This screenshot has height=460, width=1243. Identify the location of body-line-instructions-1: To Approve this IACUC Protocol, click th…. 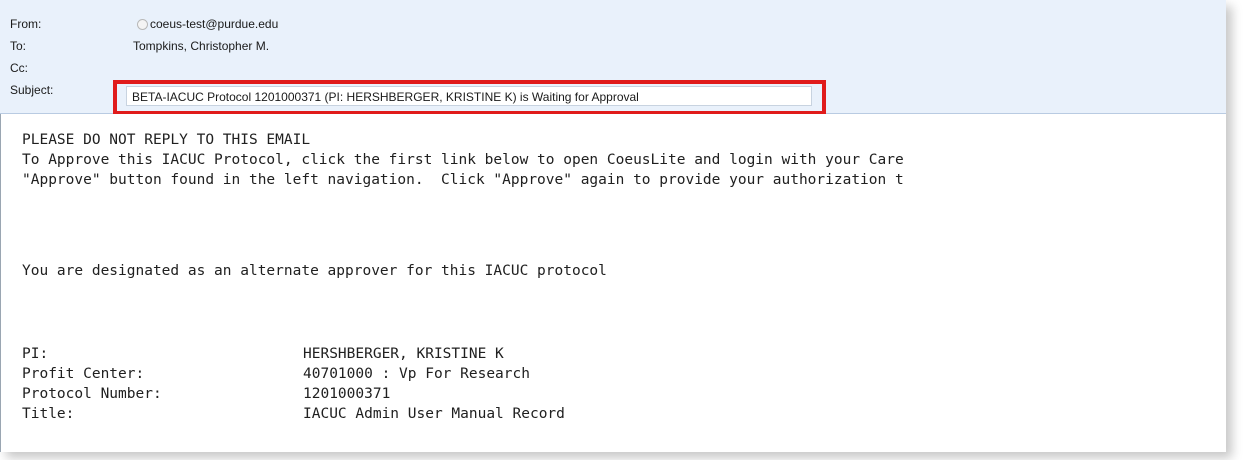
(463, 160).